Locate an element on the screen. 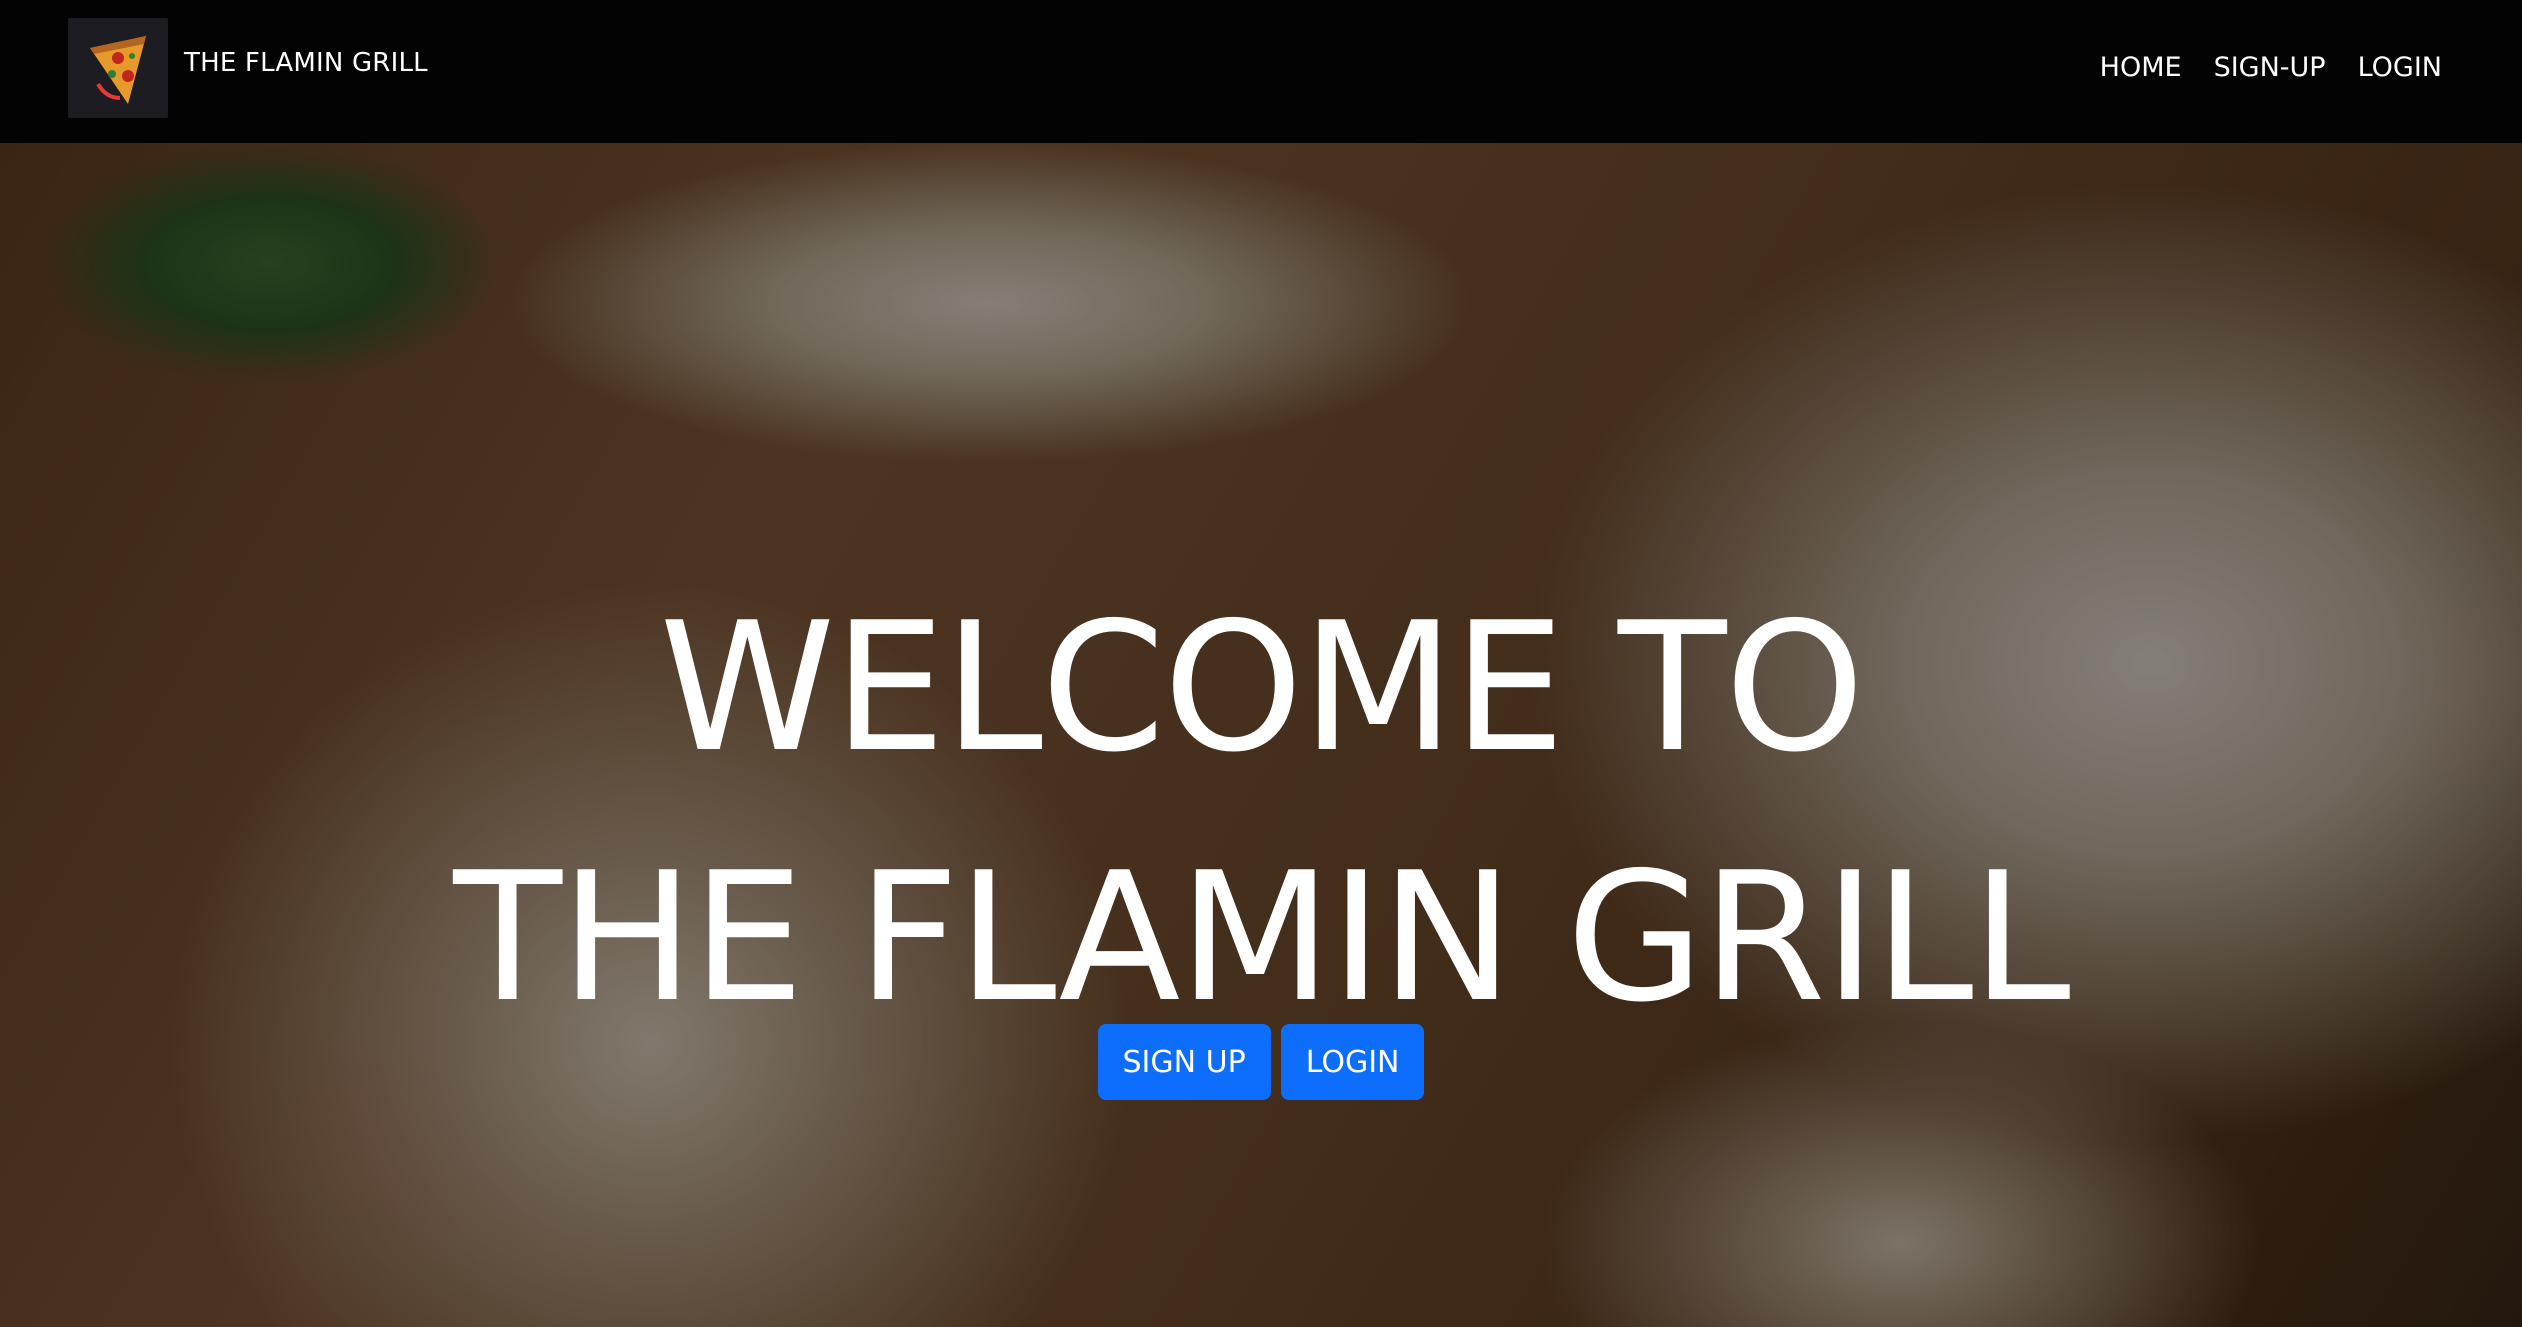  navbar: THE FLAMIN GRILL HOME SIGN-UP LOGIN is located at coordinates (1261, 71).